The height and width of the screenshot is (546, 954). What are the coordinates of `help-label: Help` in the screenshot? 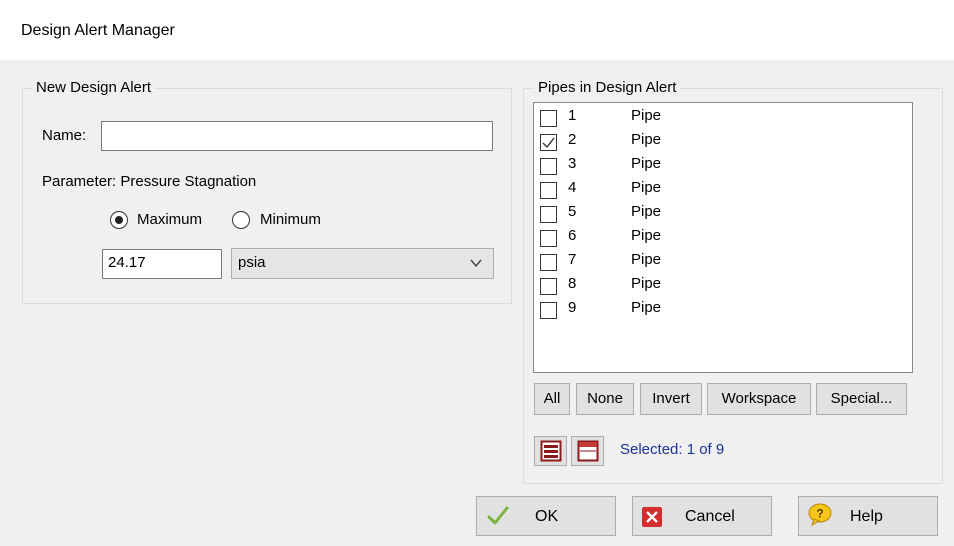 It's located at (866, 516).